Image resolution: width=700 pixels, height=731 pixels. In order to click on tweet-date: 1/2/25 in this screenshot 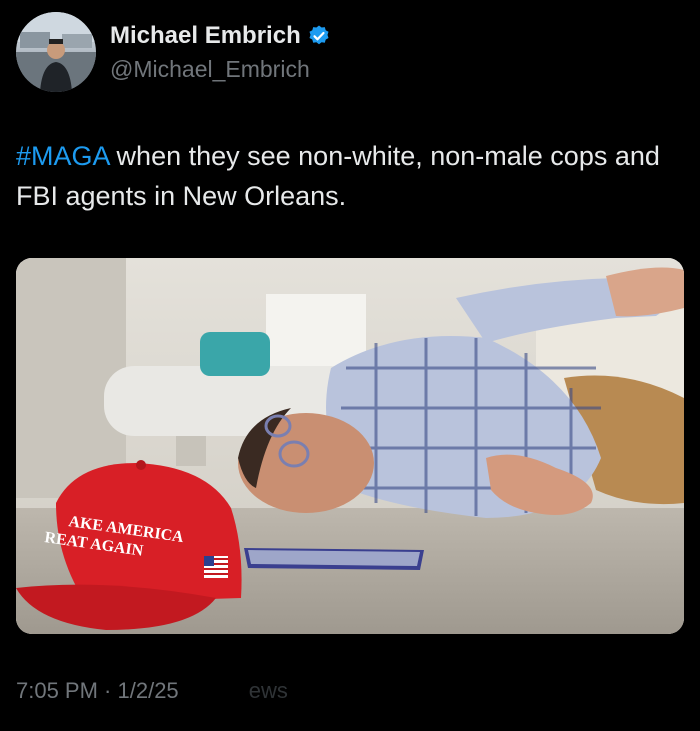, I will do `click(148, 690)`.